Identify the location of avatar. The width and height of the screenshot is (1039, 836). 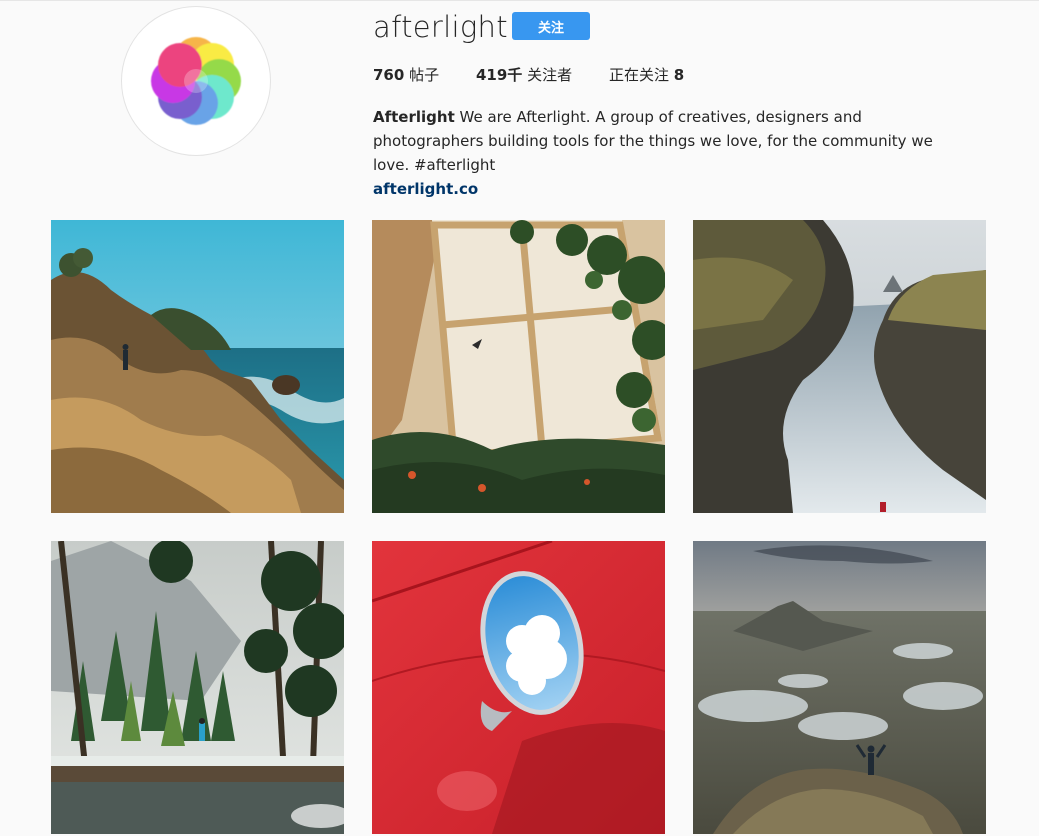
(196, 81).